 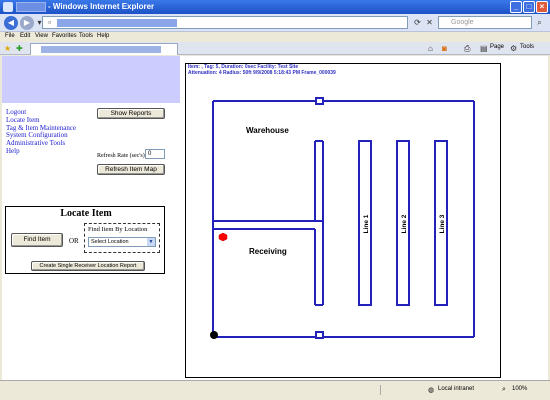 What do you see at coordinates (429, 22) in the screenshot?
I see `stop-icon: ✕` at bounding box center [429, 22].